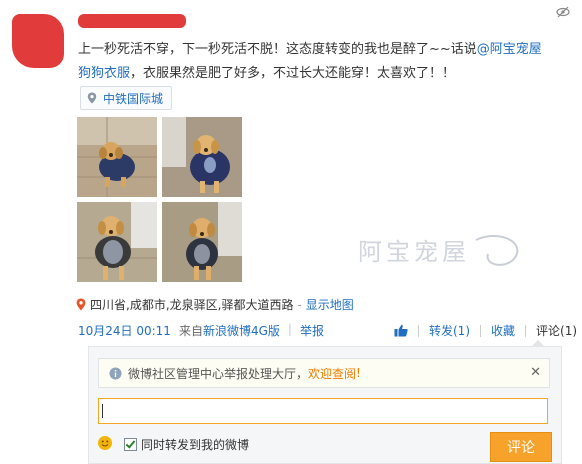 This screenshot has height=464, width=582. Describe the element at coordinates (323, 411) in the screenshot. I see `comment-input` at that location.